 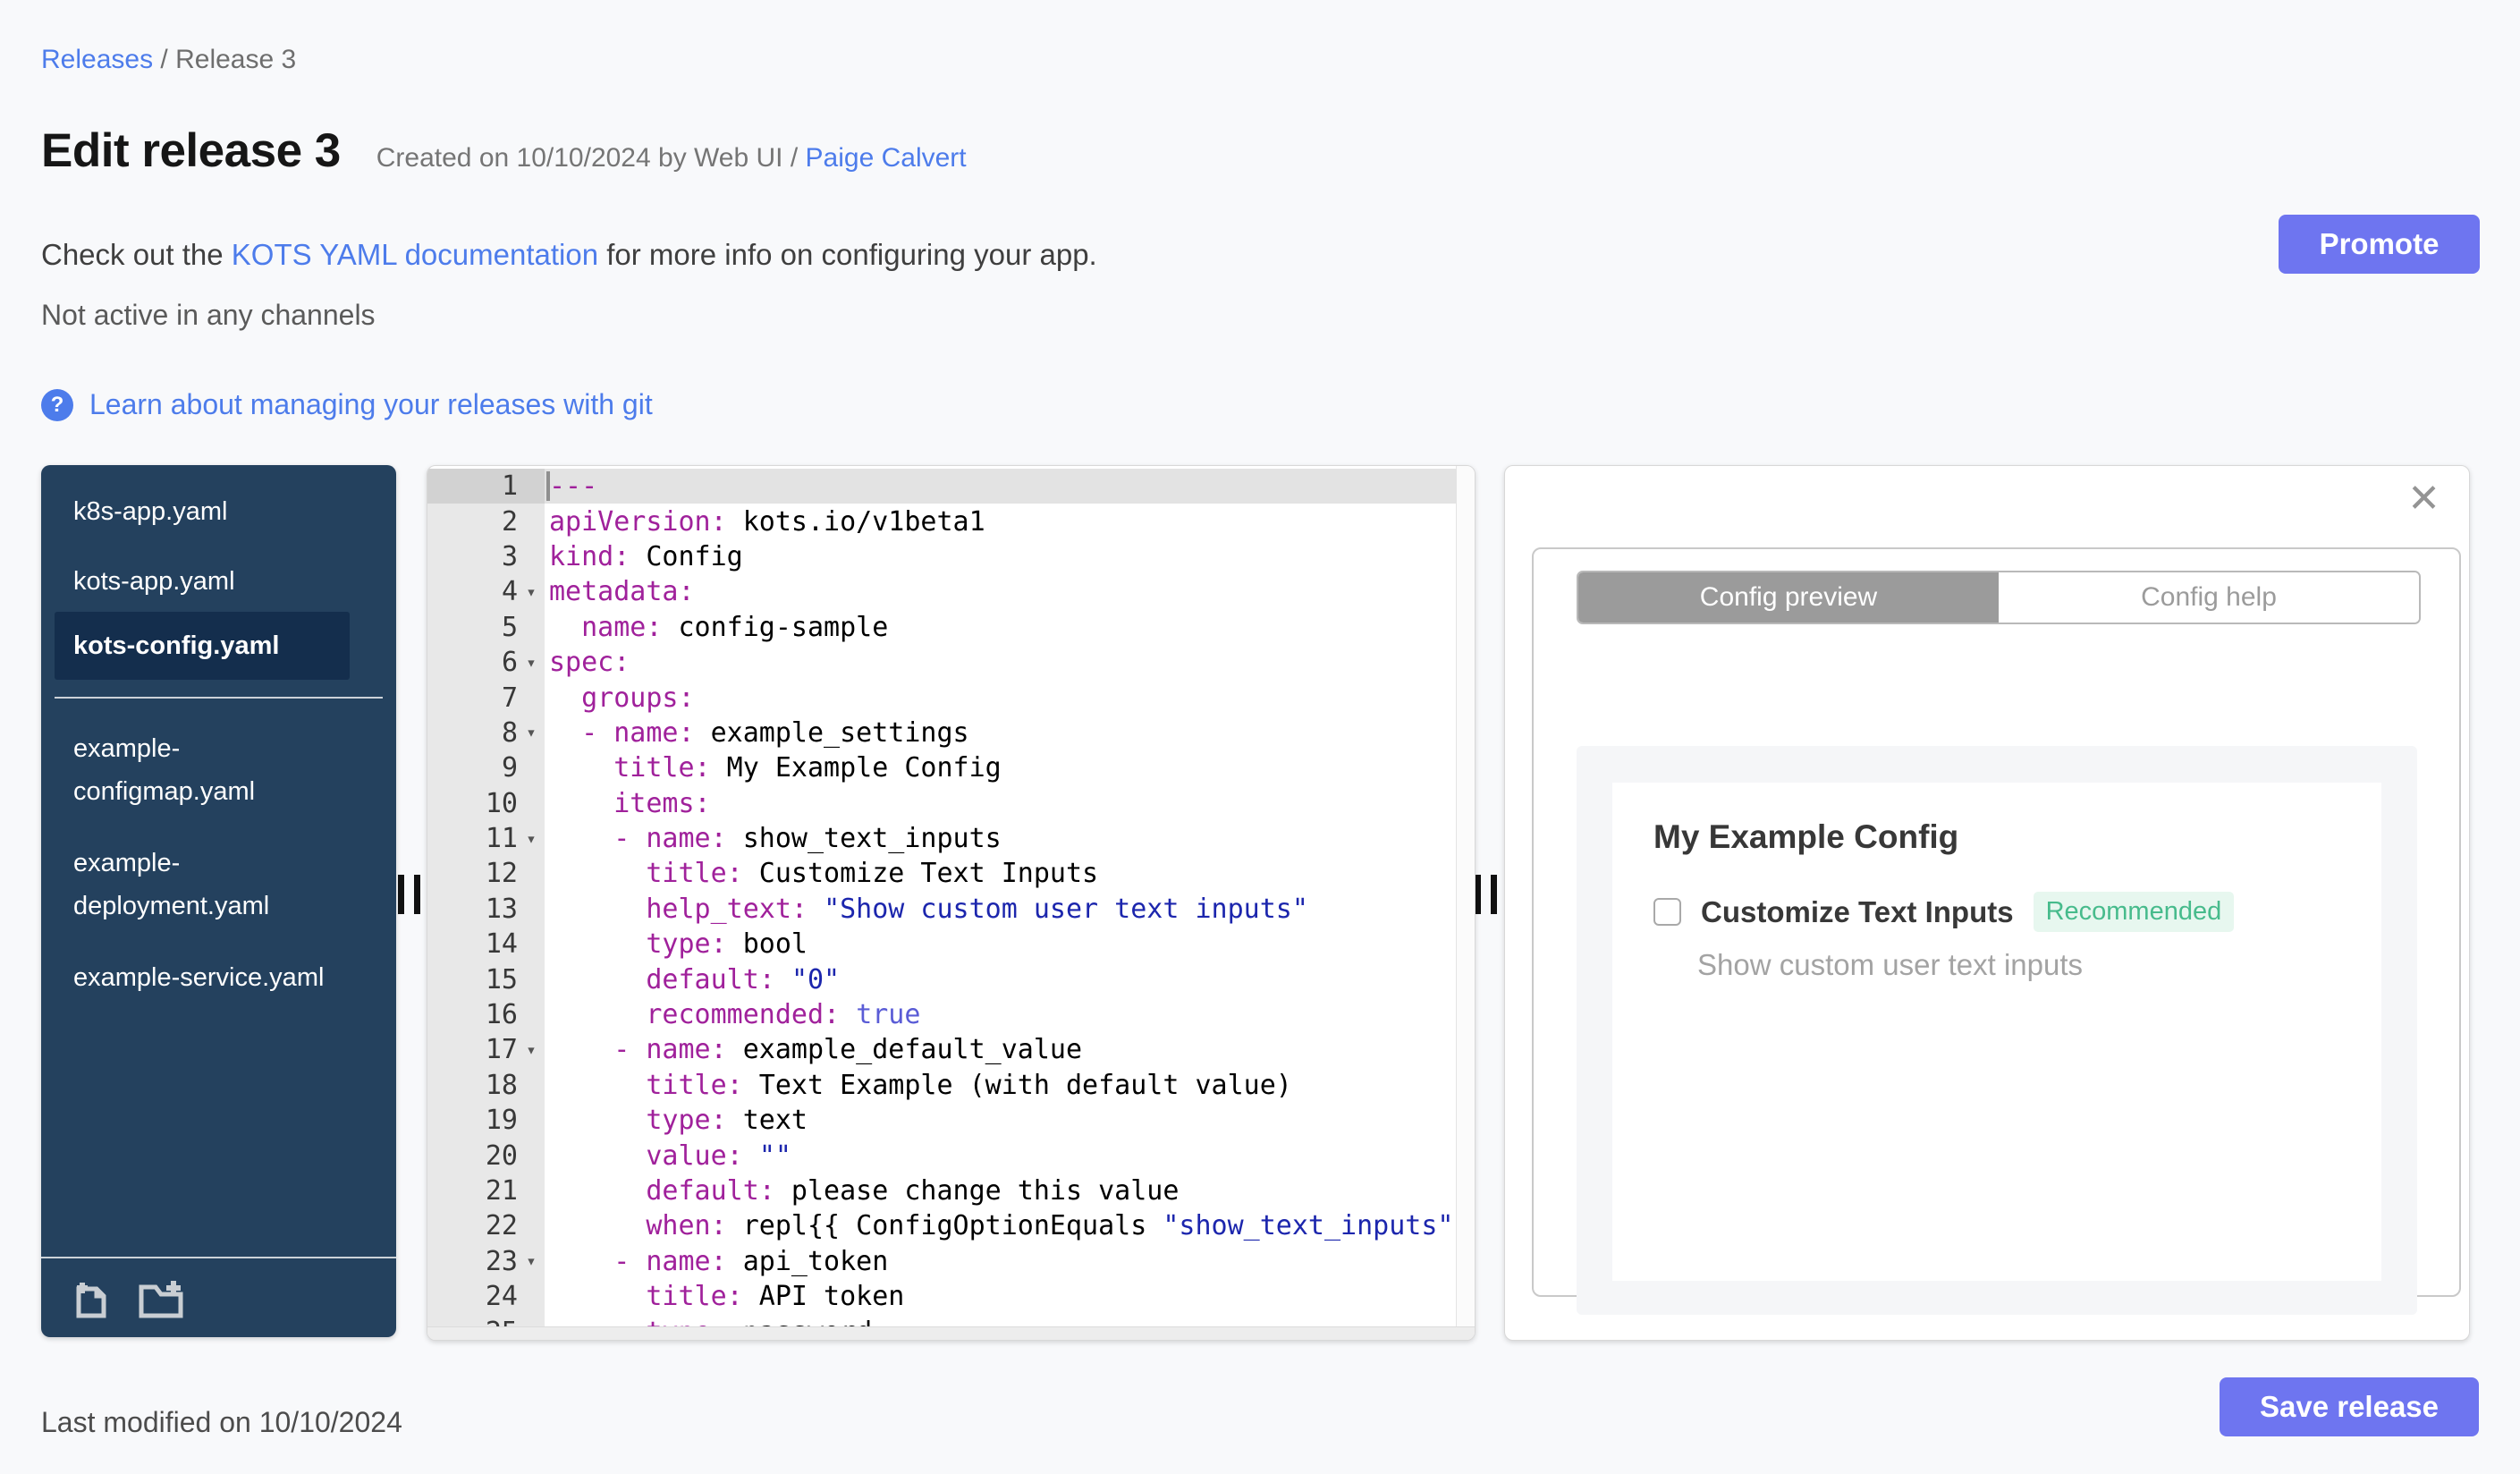 I want to click on config-item-row: Customize Text Inputs Recommended, so click(x=1944, y=912).